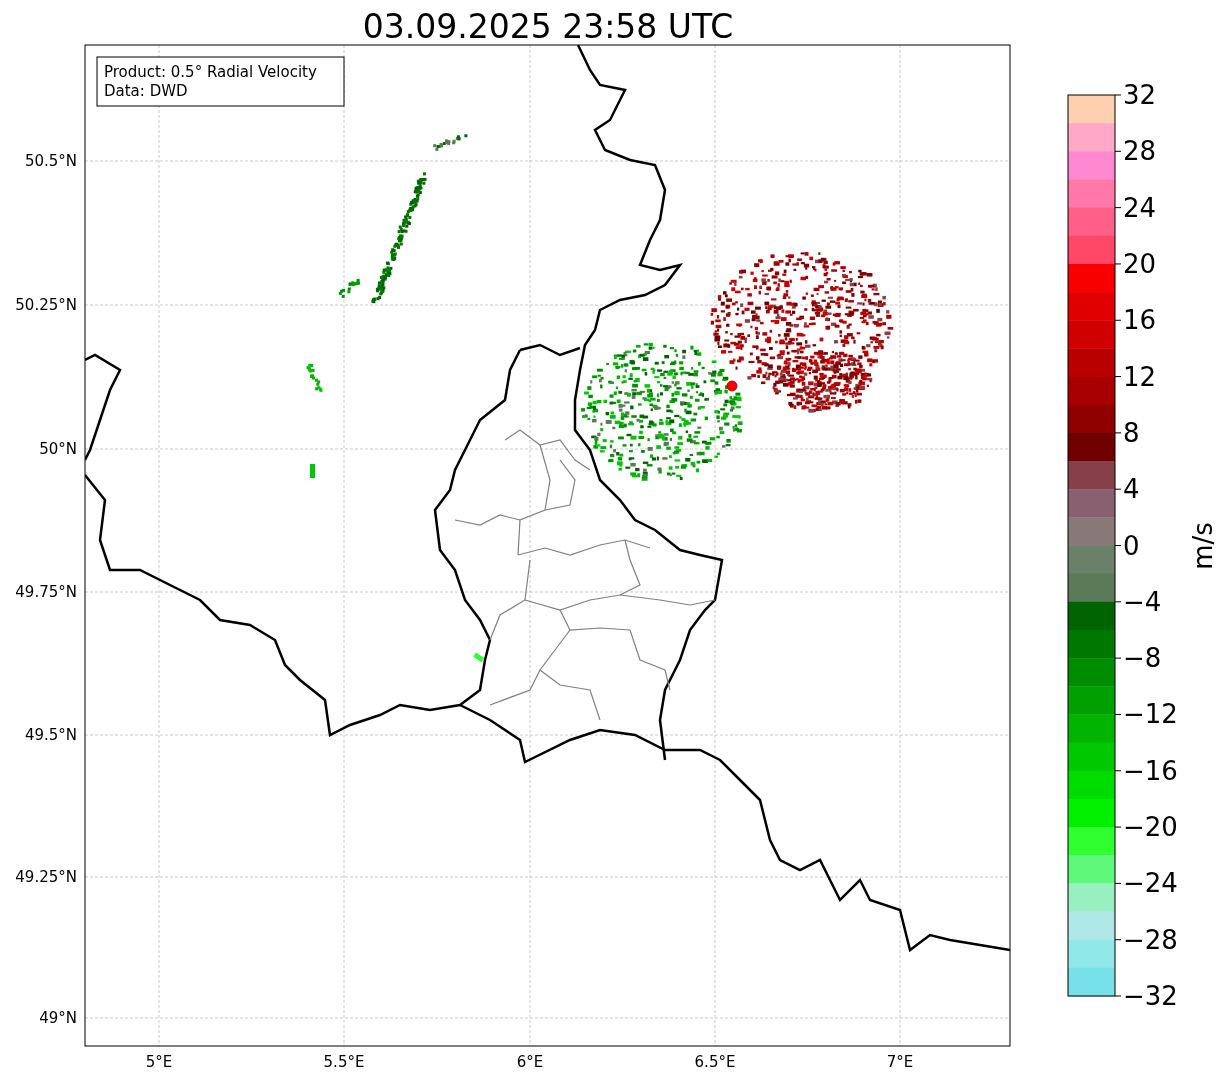 Image resolution: width=1225 pixels, height=1081 pixels. I want to click on longitude-label: 6°E, so click(530, 1062).